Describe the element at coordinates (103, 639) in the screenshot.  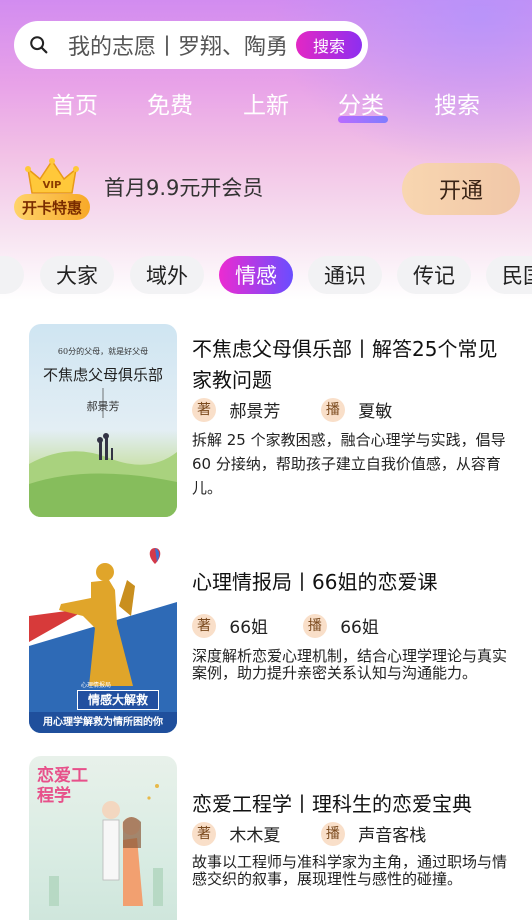
I see `book-cover: 心理情报局 情感大解救 用心理学解救为情所困的你` at that location.